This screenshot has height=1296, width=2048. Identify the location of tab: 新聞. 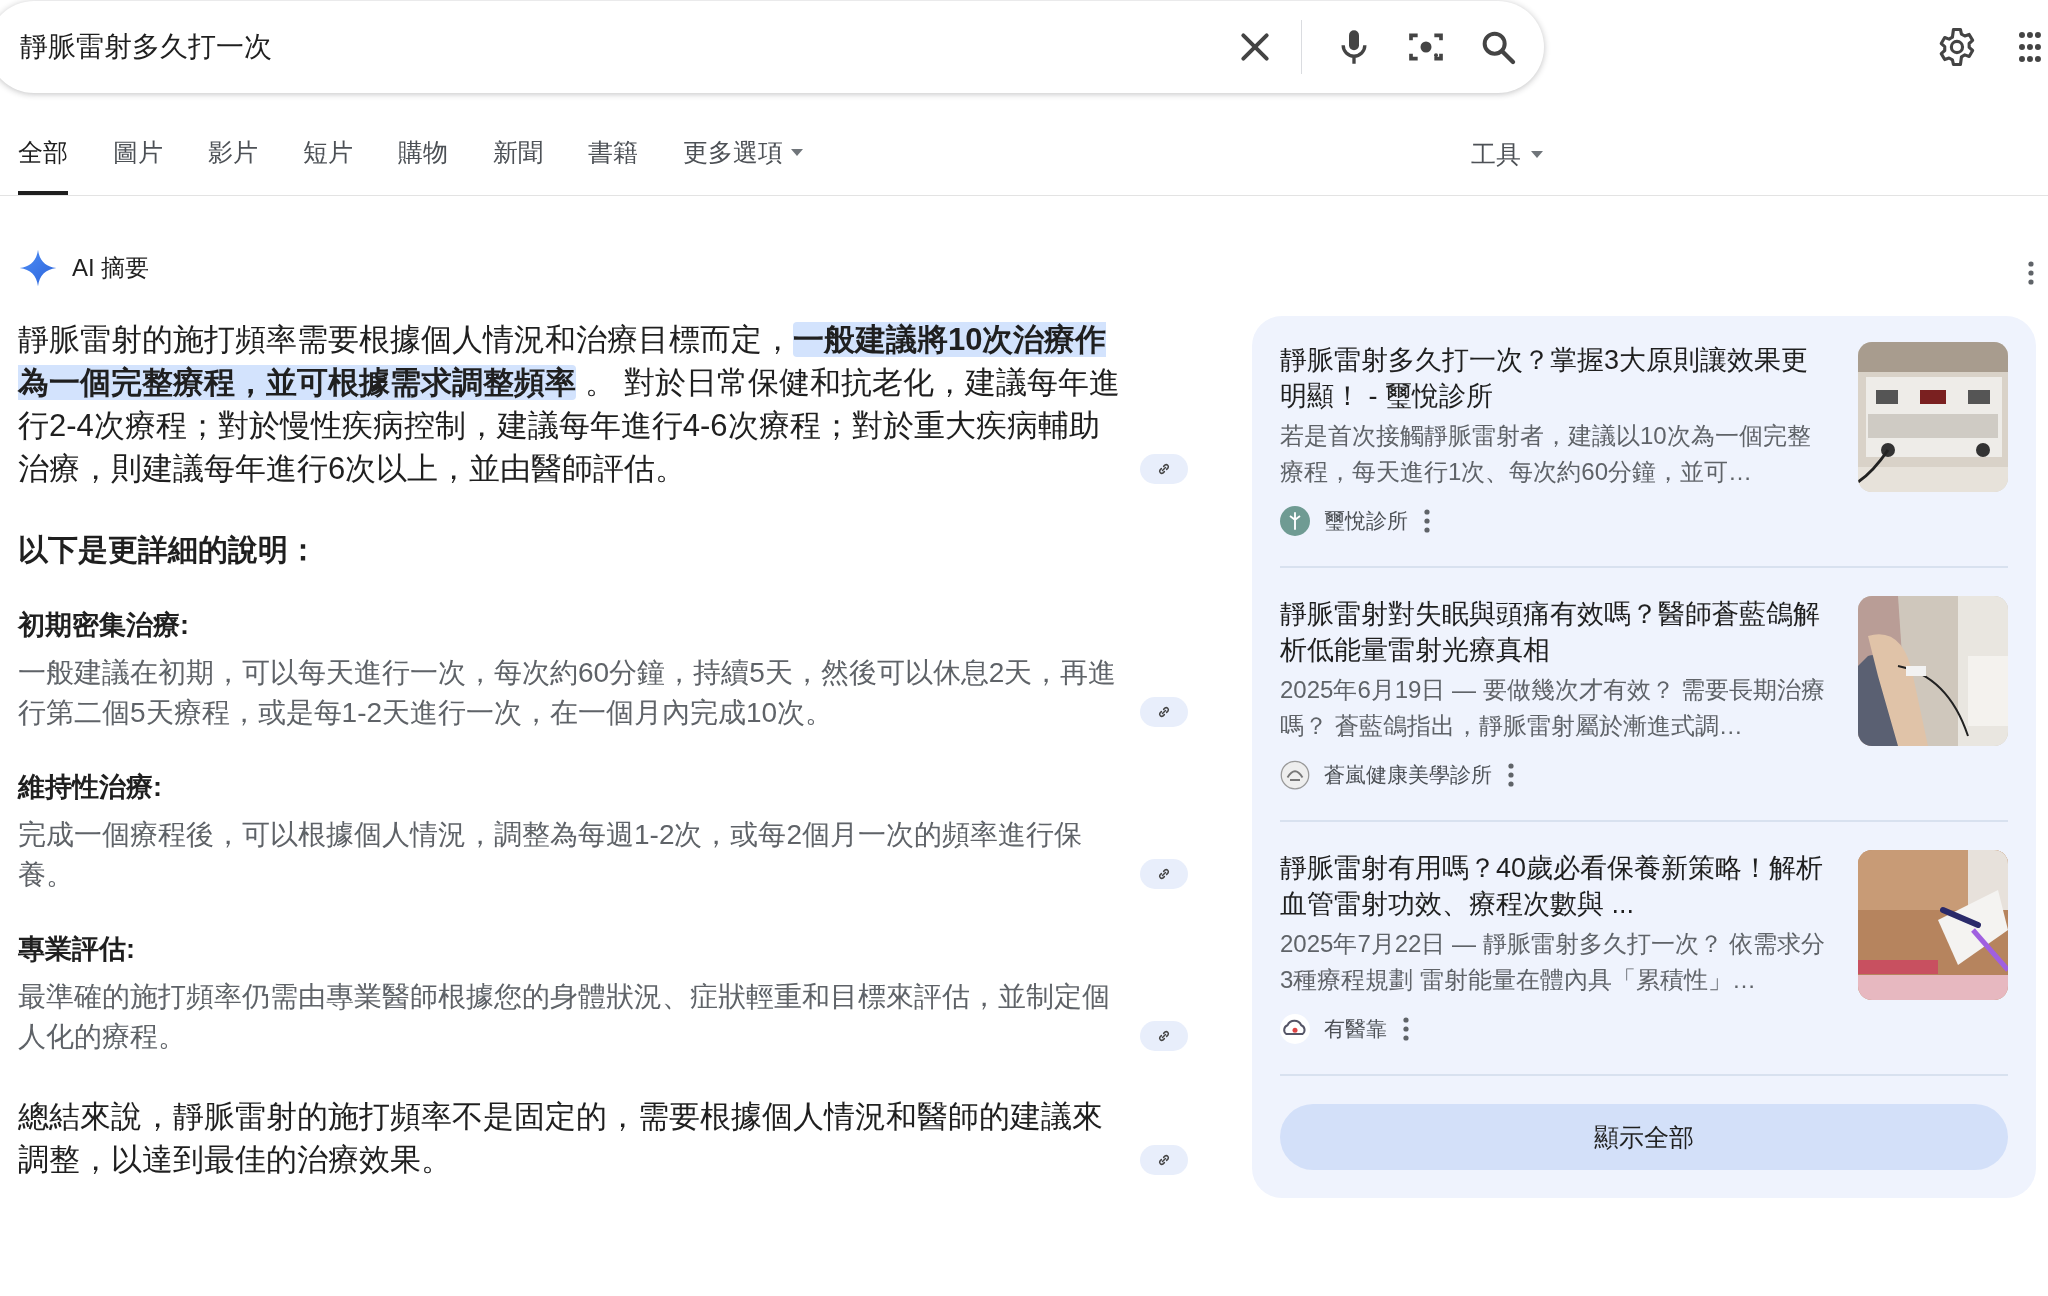
(518, 144).